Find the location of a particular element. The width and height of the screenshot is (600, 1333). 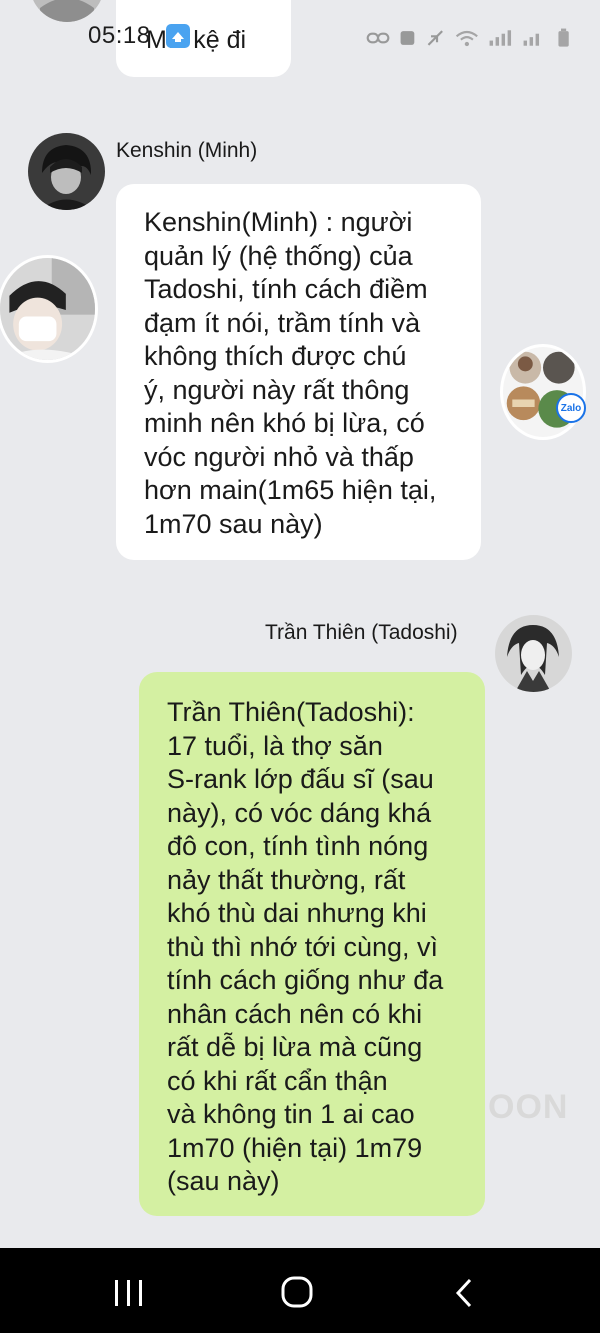

navigation-bar is located at coordinates (300, 1290).